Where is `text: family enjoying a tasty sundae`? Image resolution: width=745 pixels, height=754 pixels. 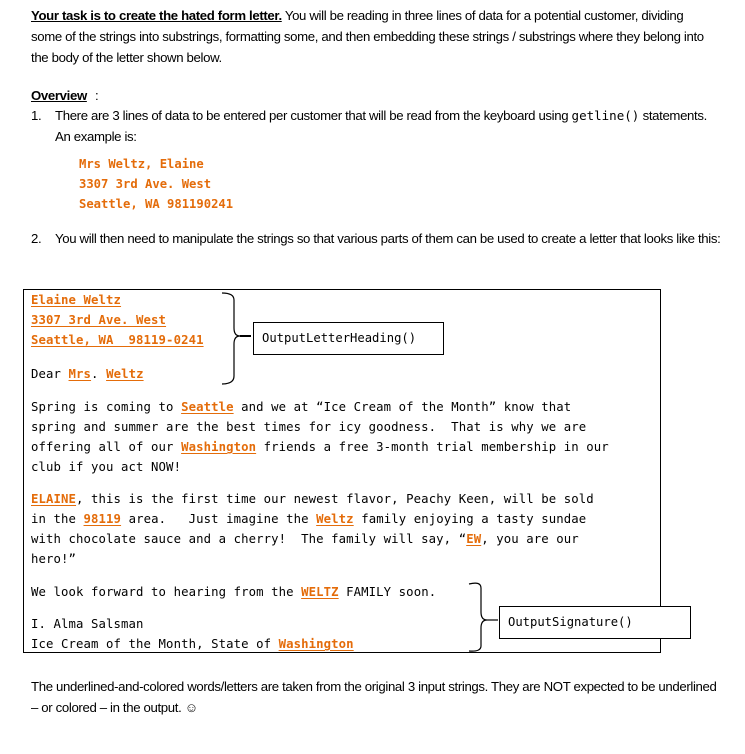 text: family enjoying a tasty sundae is located at coordinates (470, 519).